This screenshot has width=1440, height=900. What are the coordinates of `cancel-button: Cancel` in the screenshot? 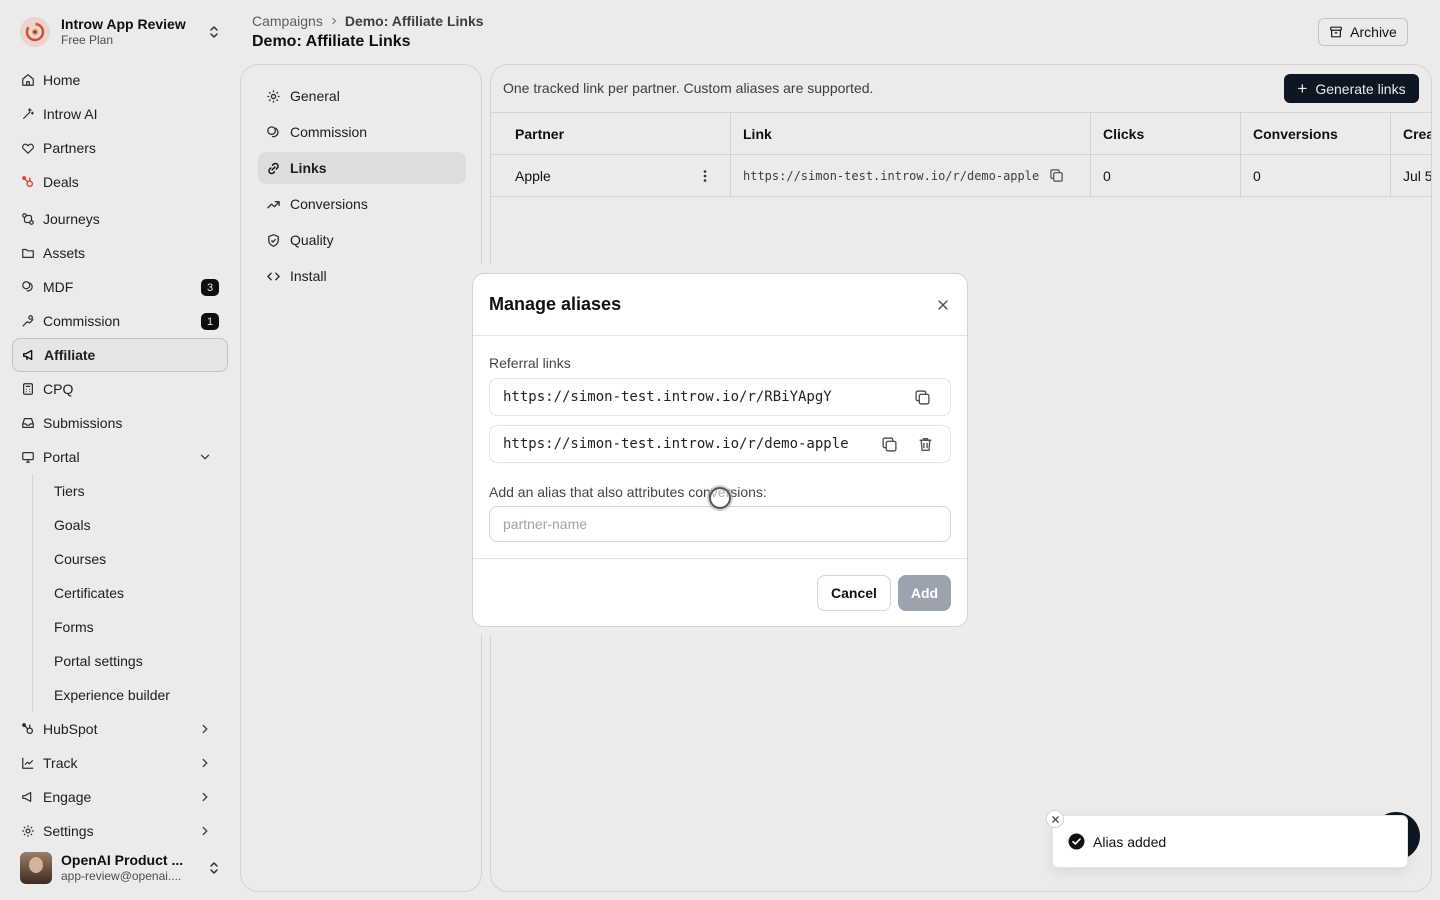 It's located at (854, 593).